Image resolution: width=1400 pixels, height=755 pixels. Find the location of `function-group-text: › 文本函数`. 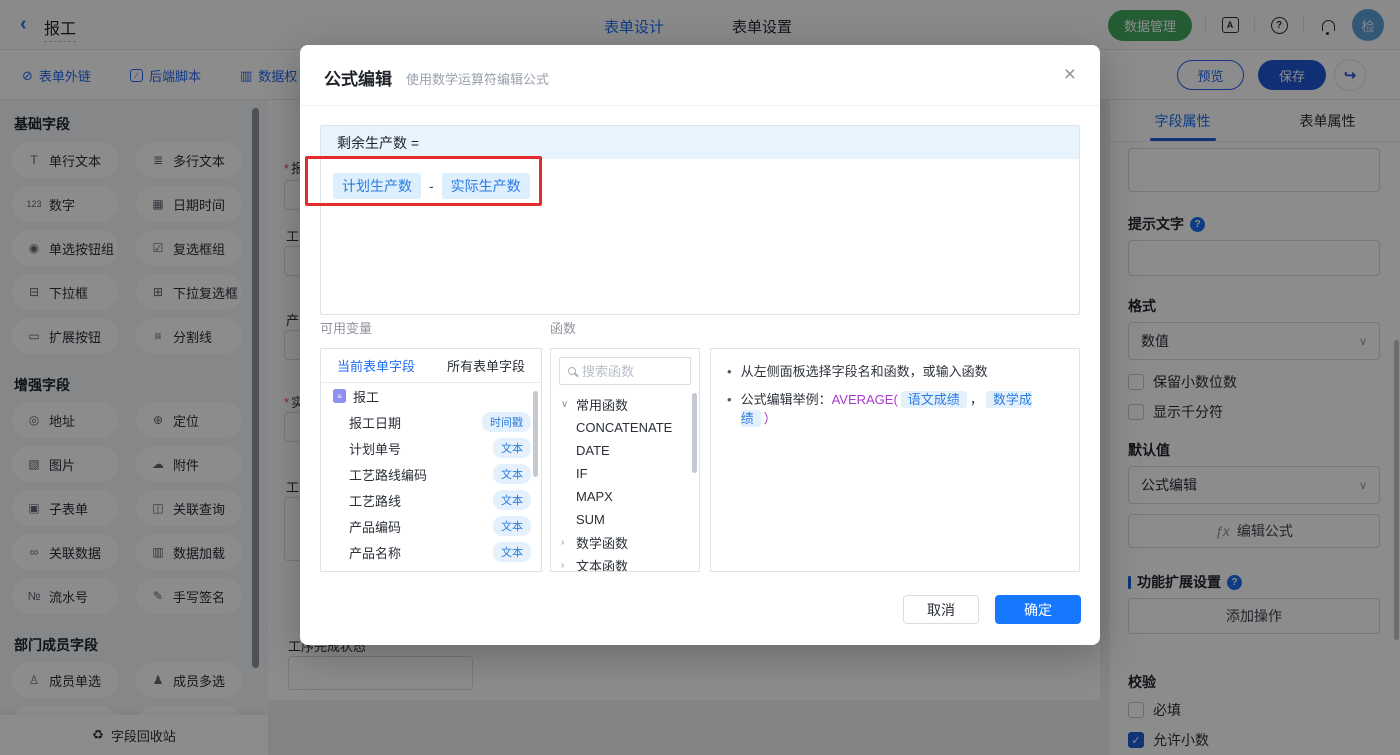

function-group-text: › 文本函数 is located at coordinates (625, 562).